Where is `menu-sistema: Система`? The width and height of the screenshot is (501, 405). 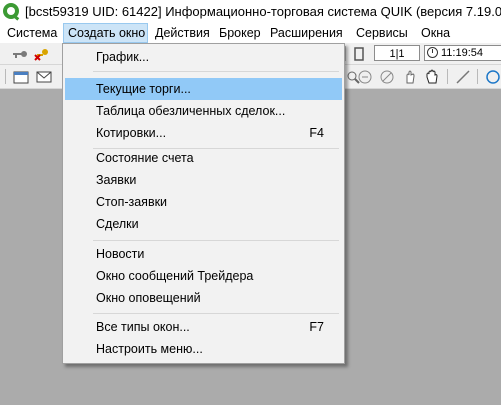 menu-sistema: Система is located at coordinates (32, 33).